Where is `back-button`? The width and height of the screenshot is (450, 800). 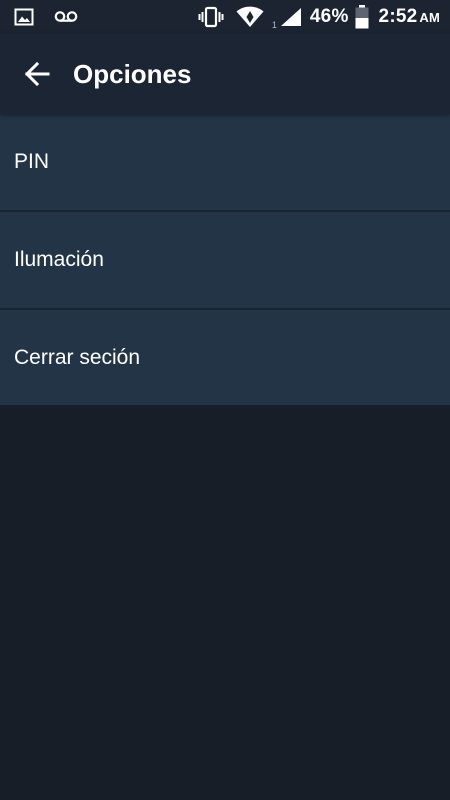 back-button is located at coordinates (37, 74).